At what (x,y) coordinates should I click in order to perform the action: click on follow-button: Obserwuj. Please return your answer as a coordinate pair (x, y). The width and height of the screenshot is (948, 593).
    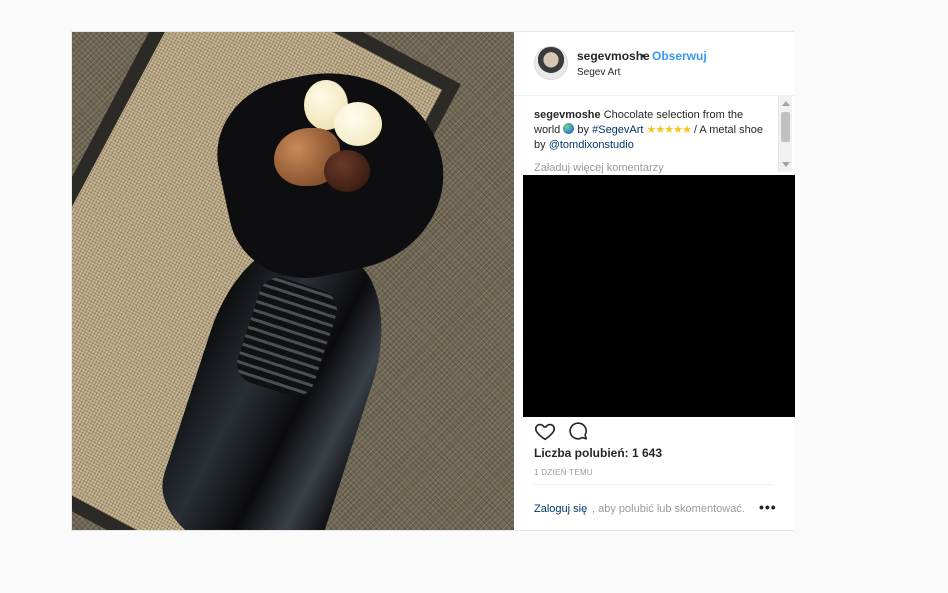
    Looking at the image, I should click on (679, 56).